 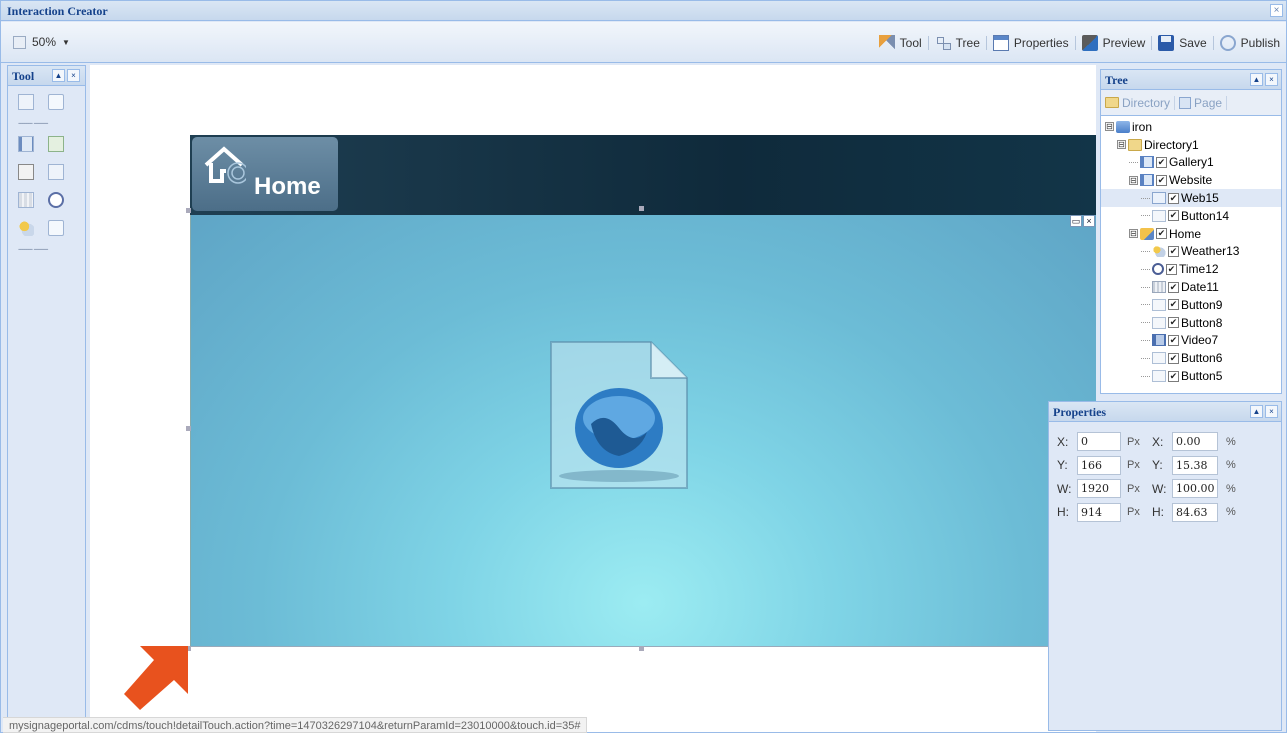 What do you see at coordinates (1191, 180) in the screenshot?
I see `tree-node: ⊟ ✔ Website` at bounding box center [1191, 180].